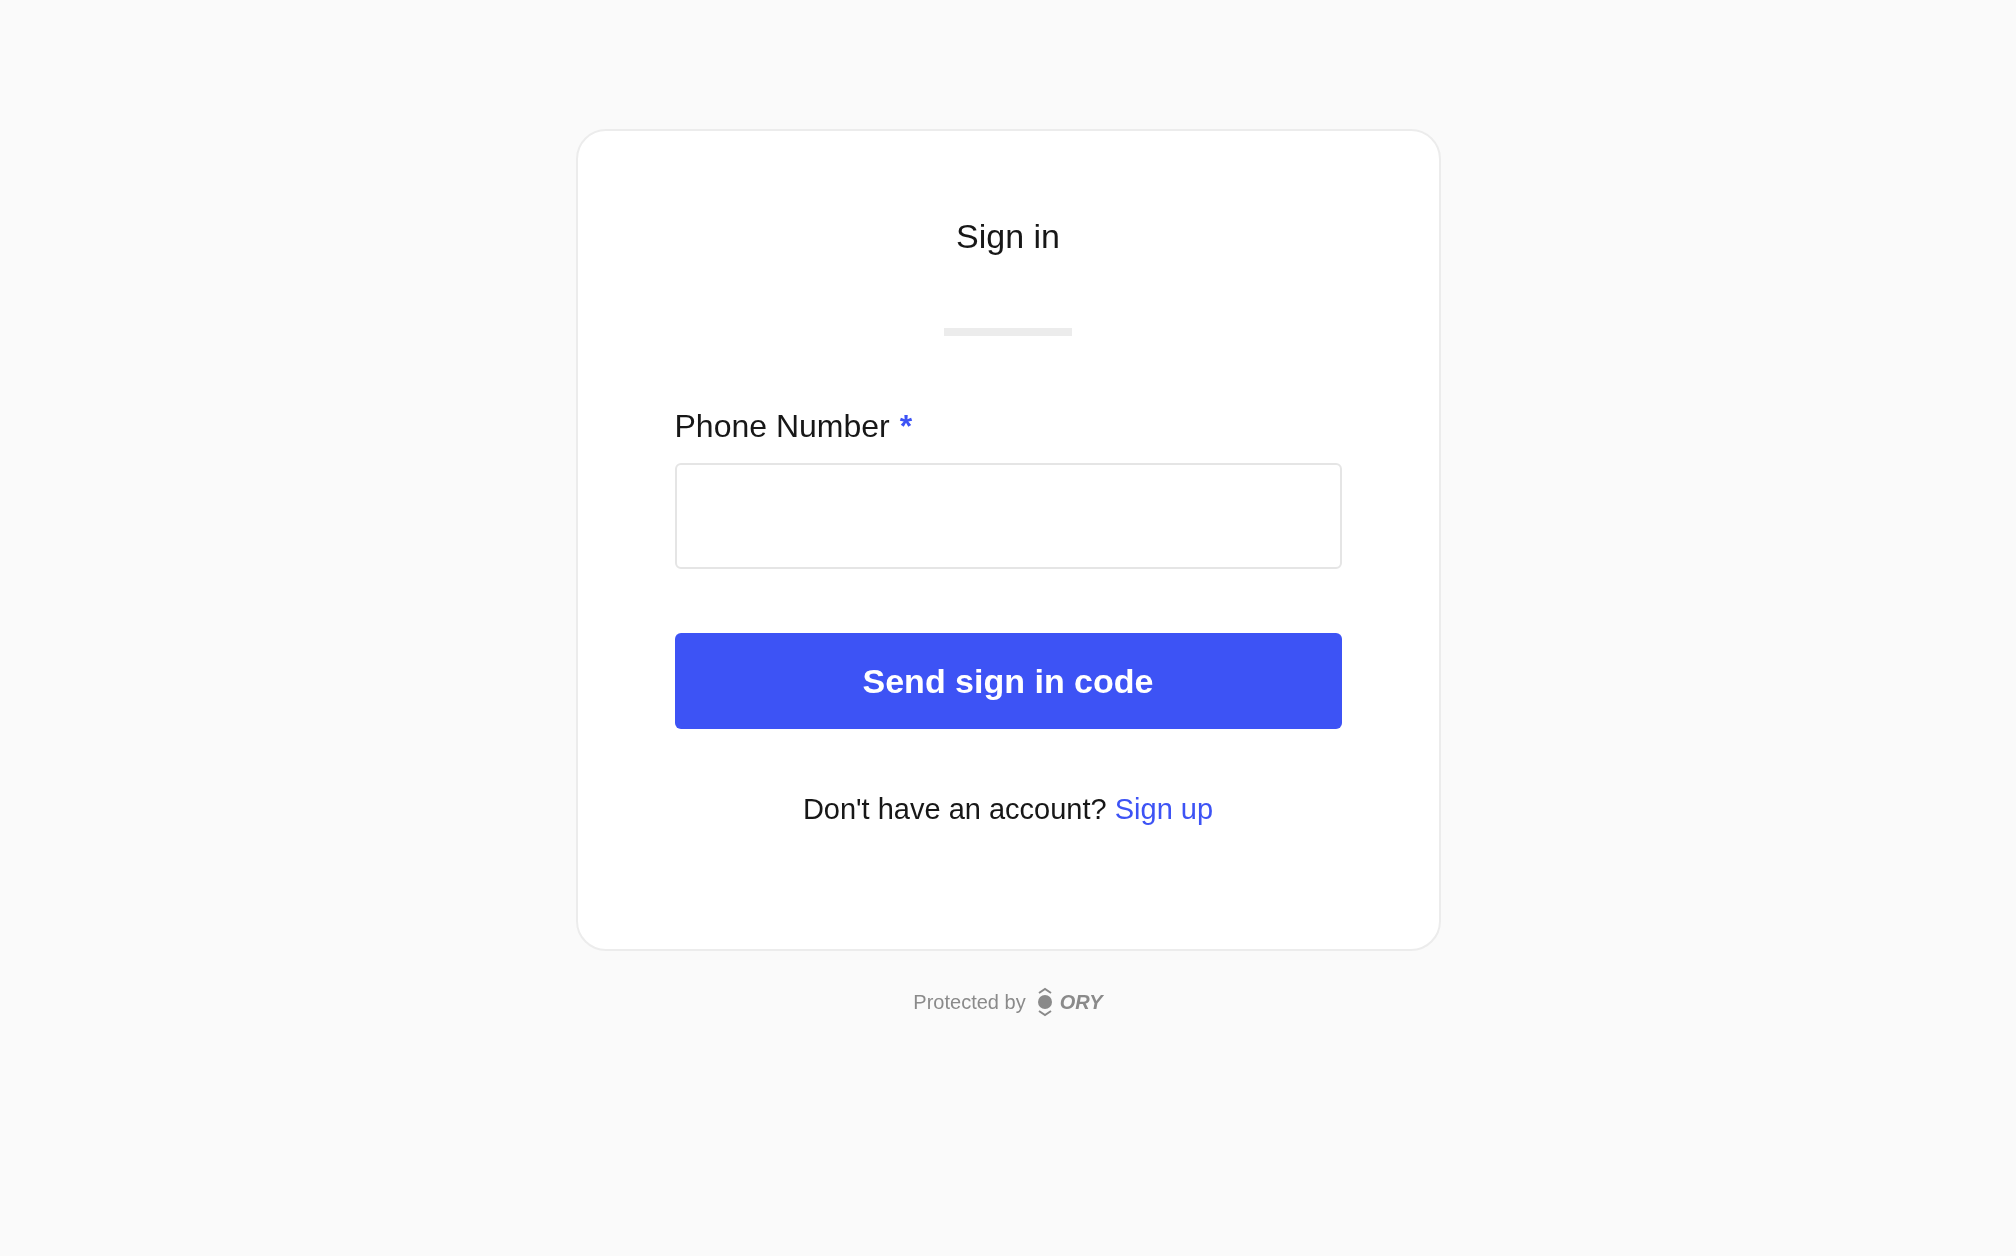  What do you see at coordinates (906, 426) in the screenshot?
I see `required-mark: *` at bounding box center [906, 426].